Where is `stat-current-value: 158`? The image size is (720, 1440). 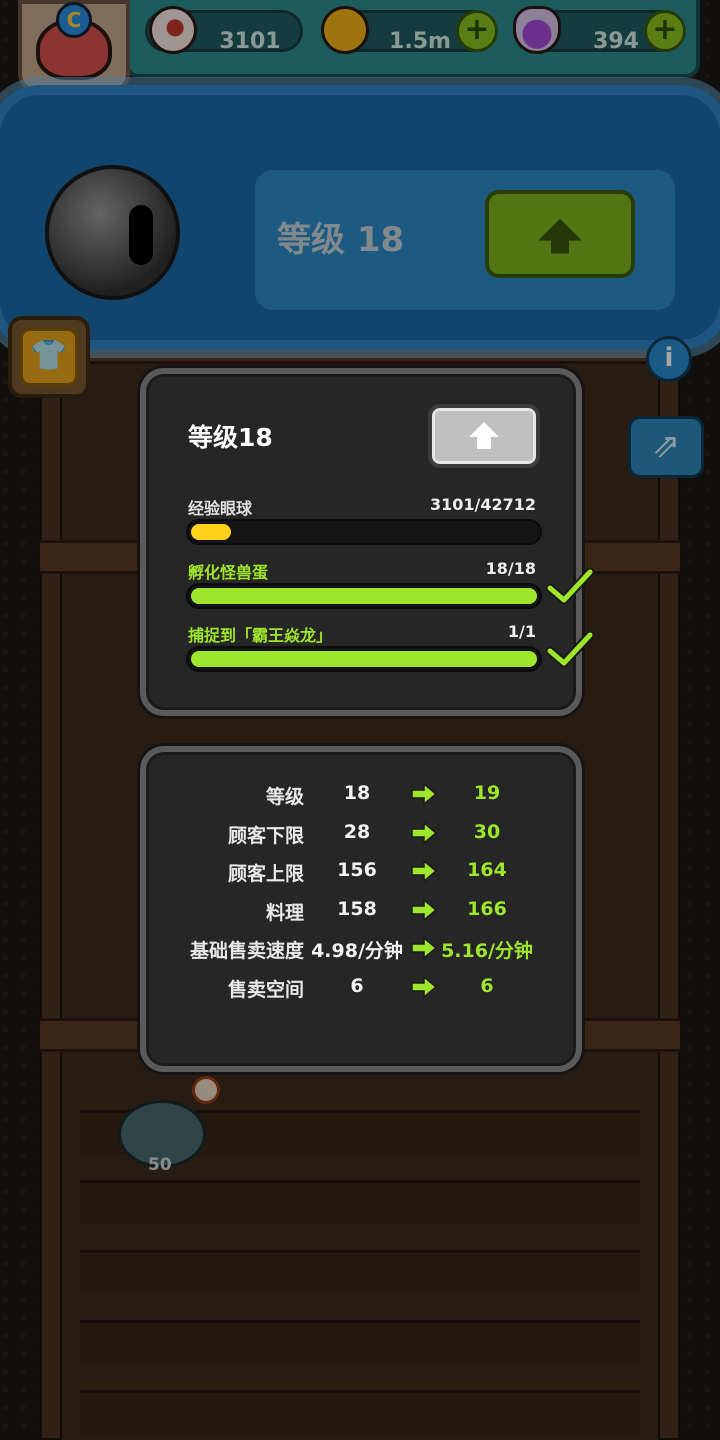 stat-current-value: 158 is located at coordinates (357, 908).